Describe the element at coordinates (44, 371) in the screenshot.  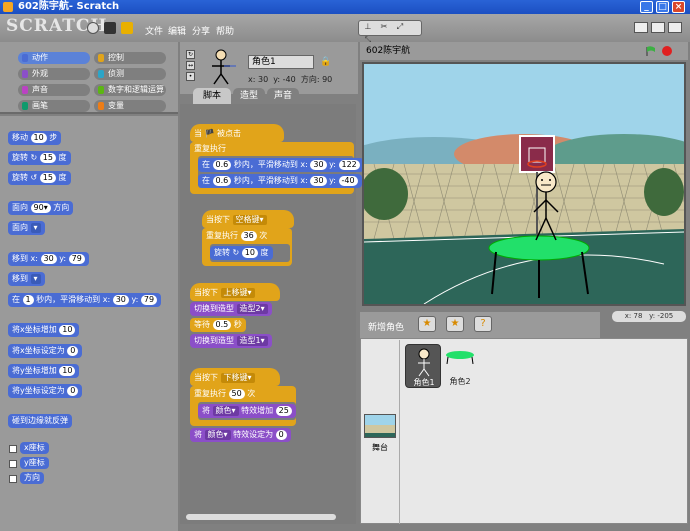
I see `change-y-block: 将y坐标增加 10` at that location.